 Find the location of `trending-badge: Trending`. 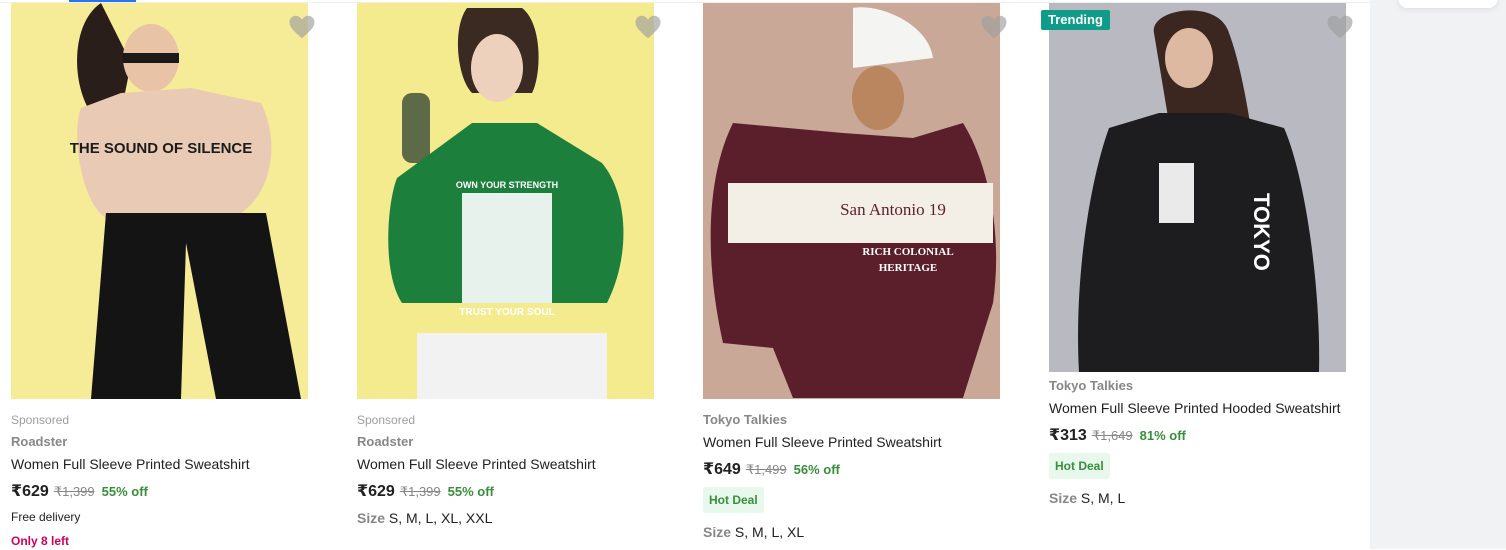

trending-badge: Trending is located at coordinates (1075, 20).